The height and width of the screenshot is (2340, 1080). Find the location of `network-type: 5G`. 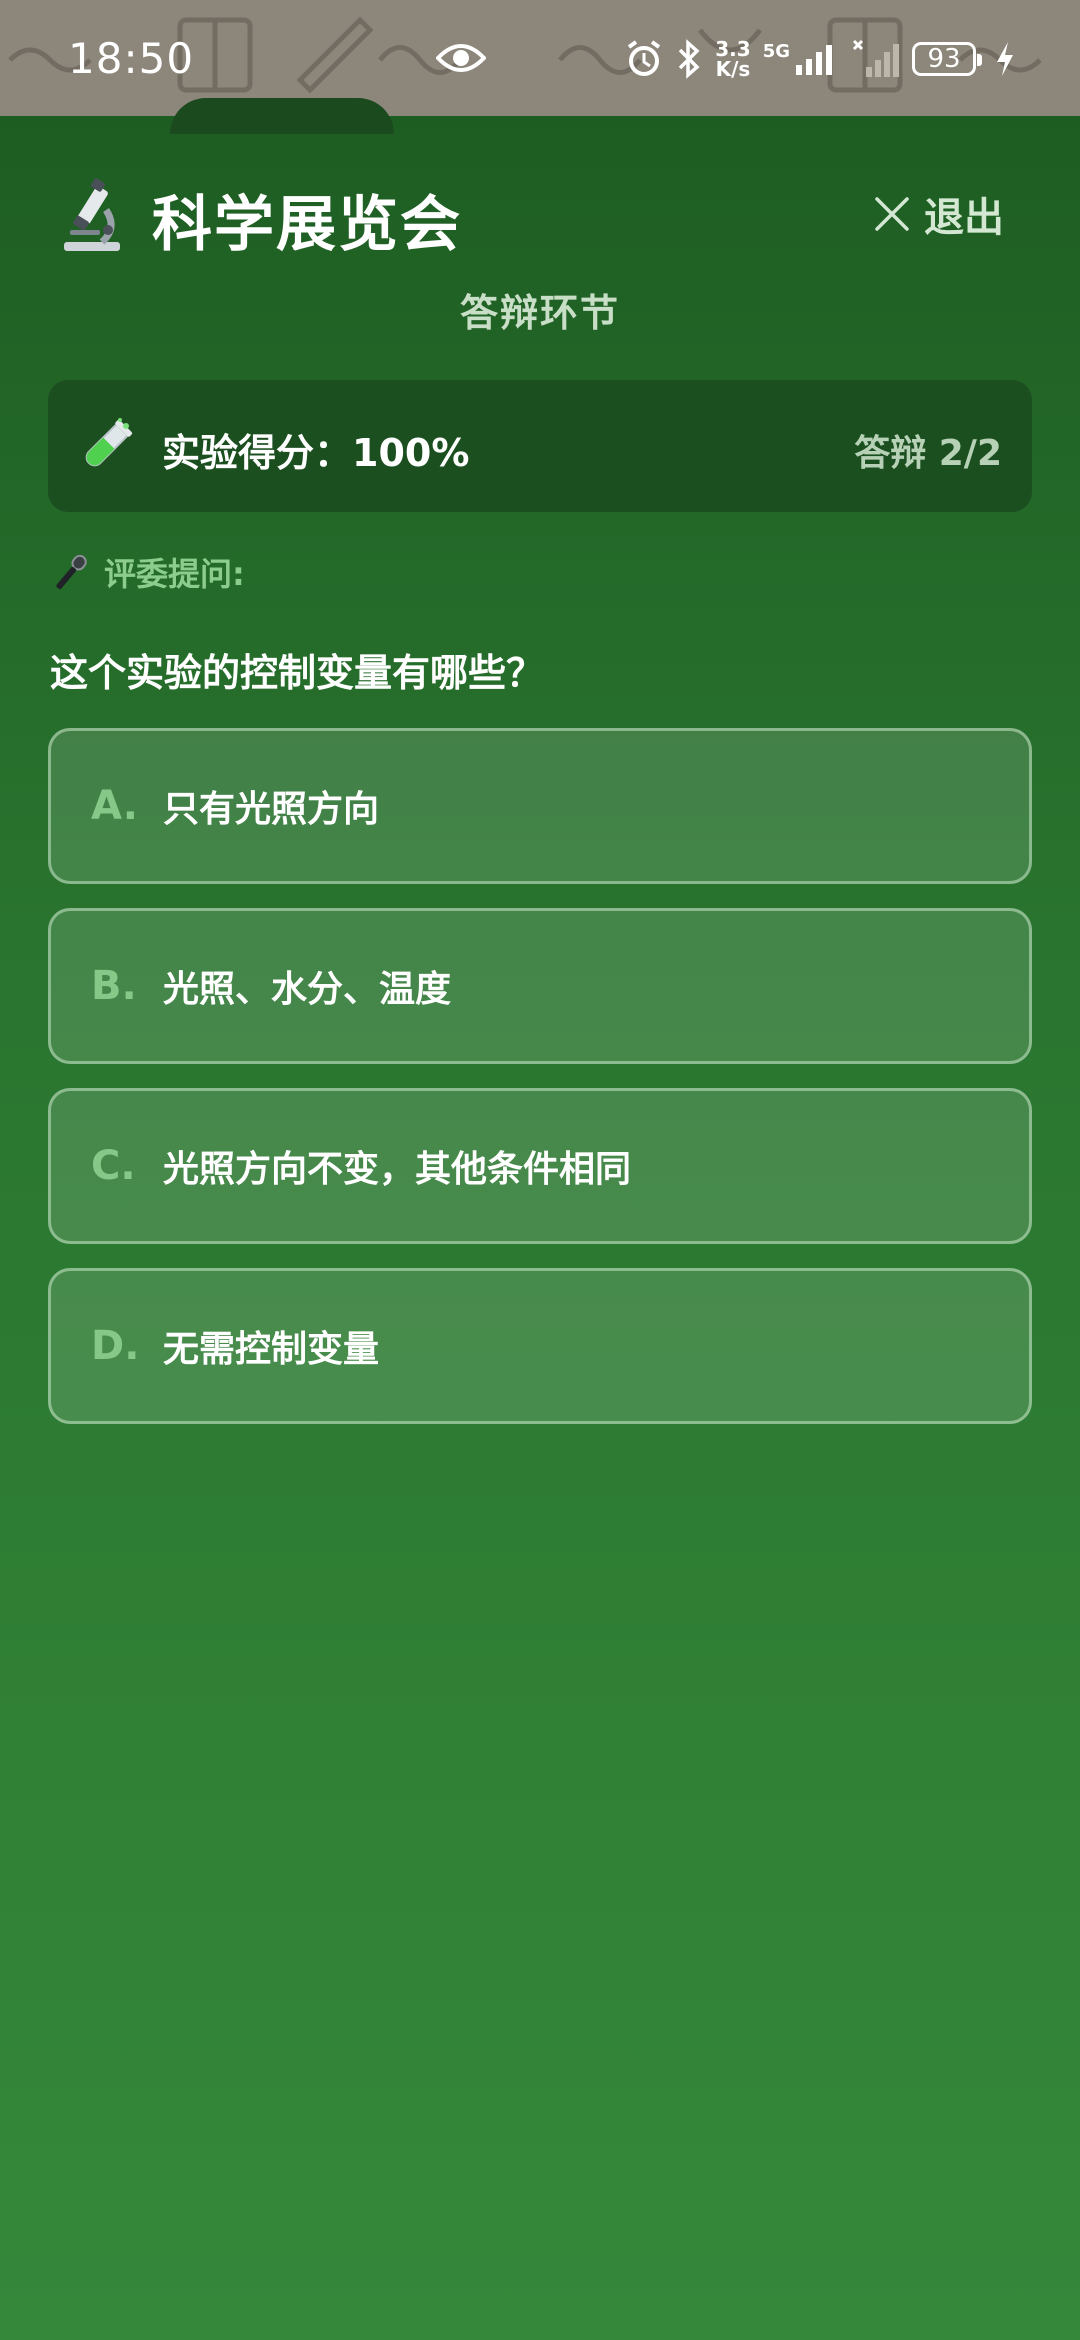

network-type: 5G is located at coordinates (776, 51).